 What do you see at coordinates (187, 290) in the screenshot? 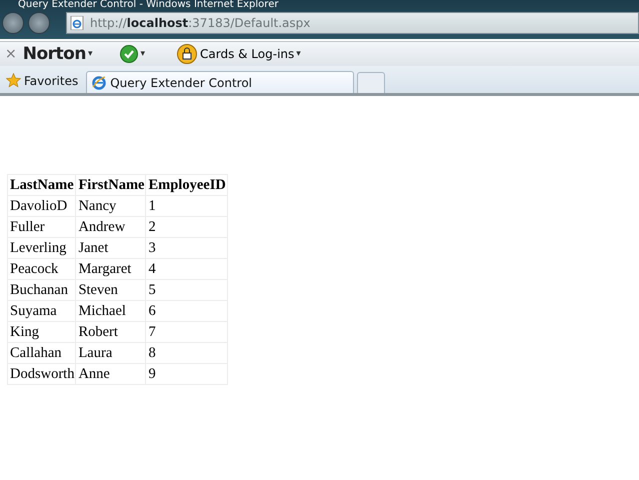
I see `table-cell: 5` at bounding box center [187, 290].